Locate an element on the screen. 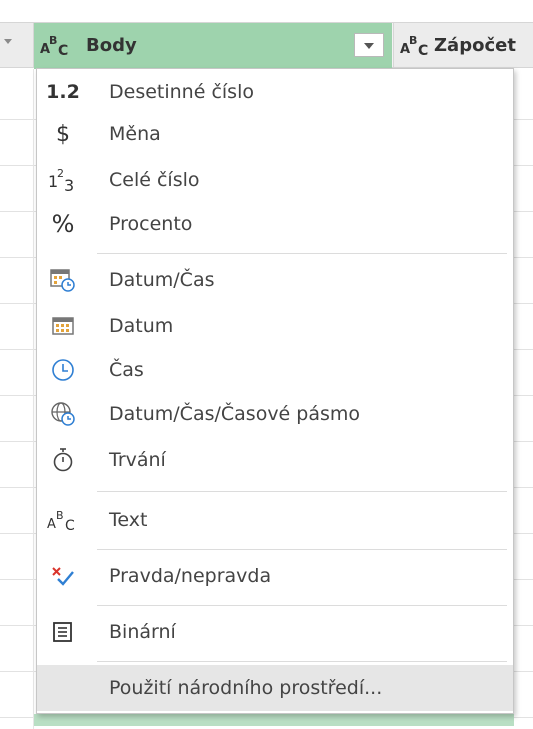 This screenshot has width=533, height=729. menu-item-binary: Binární is located at coordinates (275, 632).